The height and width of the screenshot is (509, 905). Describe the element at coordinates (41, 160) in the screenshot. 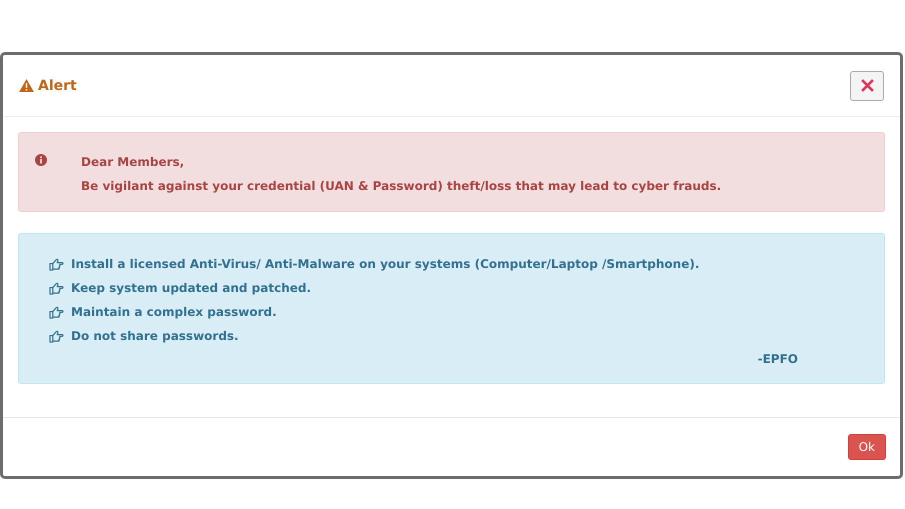

I see `info-icon` at that location.